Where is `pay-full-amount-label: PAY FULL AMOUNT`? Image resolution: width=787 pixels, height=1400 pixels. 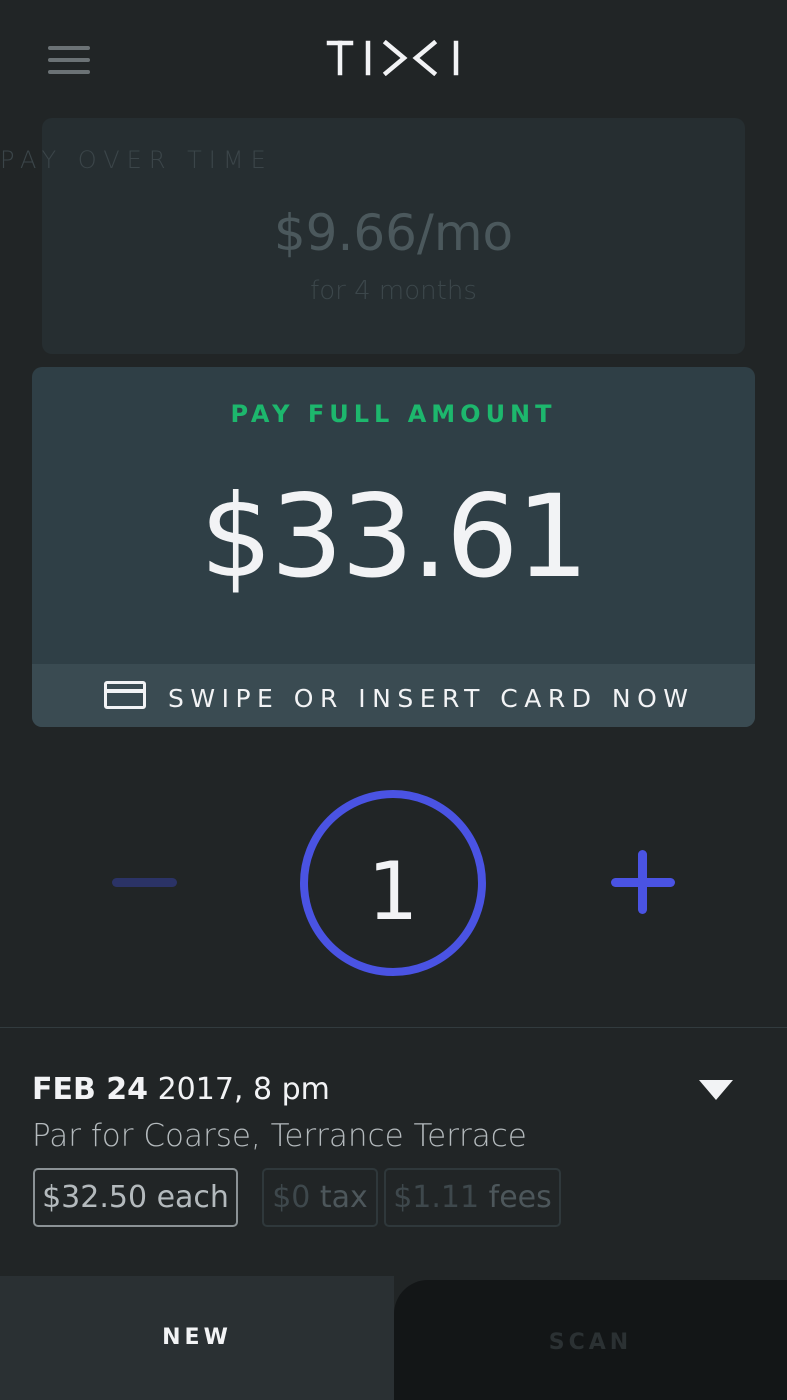 pay-full-amount-label: PAY FULL AMOUNT is located at coordinates (393, 414).